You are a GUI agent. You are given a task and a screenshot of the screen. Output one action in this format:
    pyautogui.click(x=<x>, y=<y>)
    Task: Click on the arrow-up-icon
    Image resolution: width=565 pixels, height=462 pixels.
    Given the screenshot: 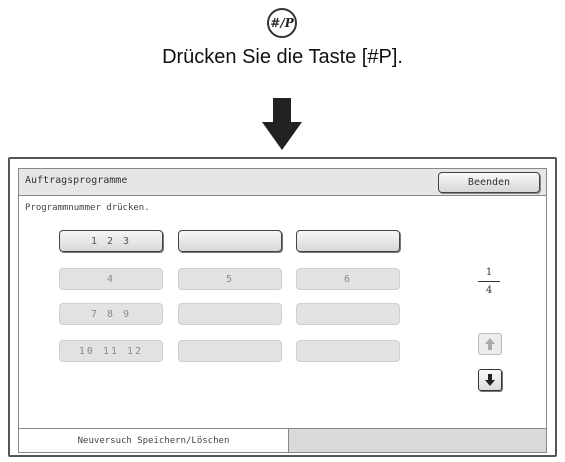 What is the action you would take?
    pyautogui.click(x=490, y=344)
    